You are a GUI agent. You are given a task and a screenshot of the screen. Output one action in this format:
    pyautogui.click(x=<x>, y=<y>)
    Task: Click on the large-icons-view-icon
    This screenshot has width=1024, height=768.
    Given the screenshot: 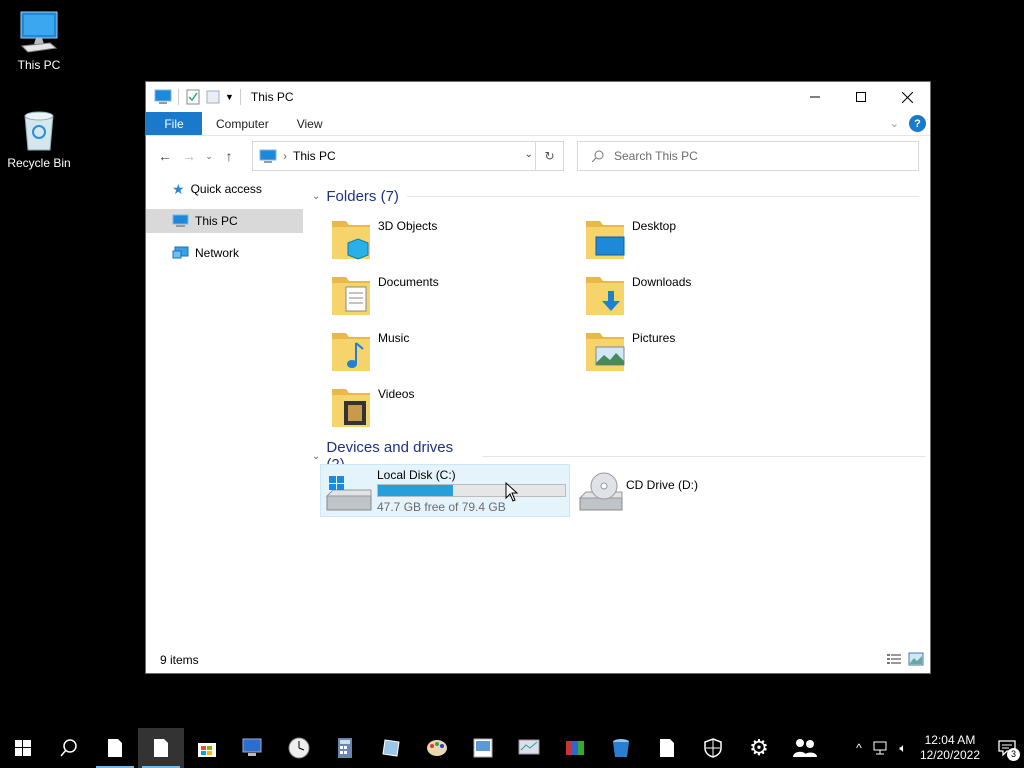 What is the action you would take?
    pyautogui.click(x=916, y=659)
    